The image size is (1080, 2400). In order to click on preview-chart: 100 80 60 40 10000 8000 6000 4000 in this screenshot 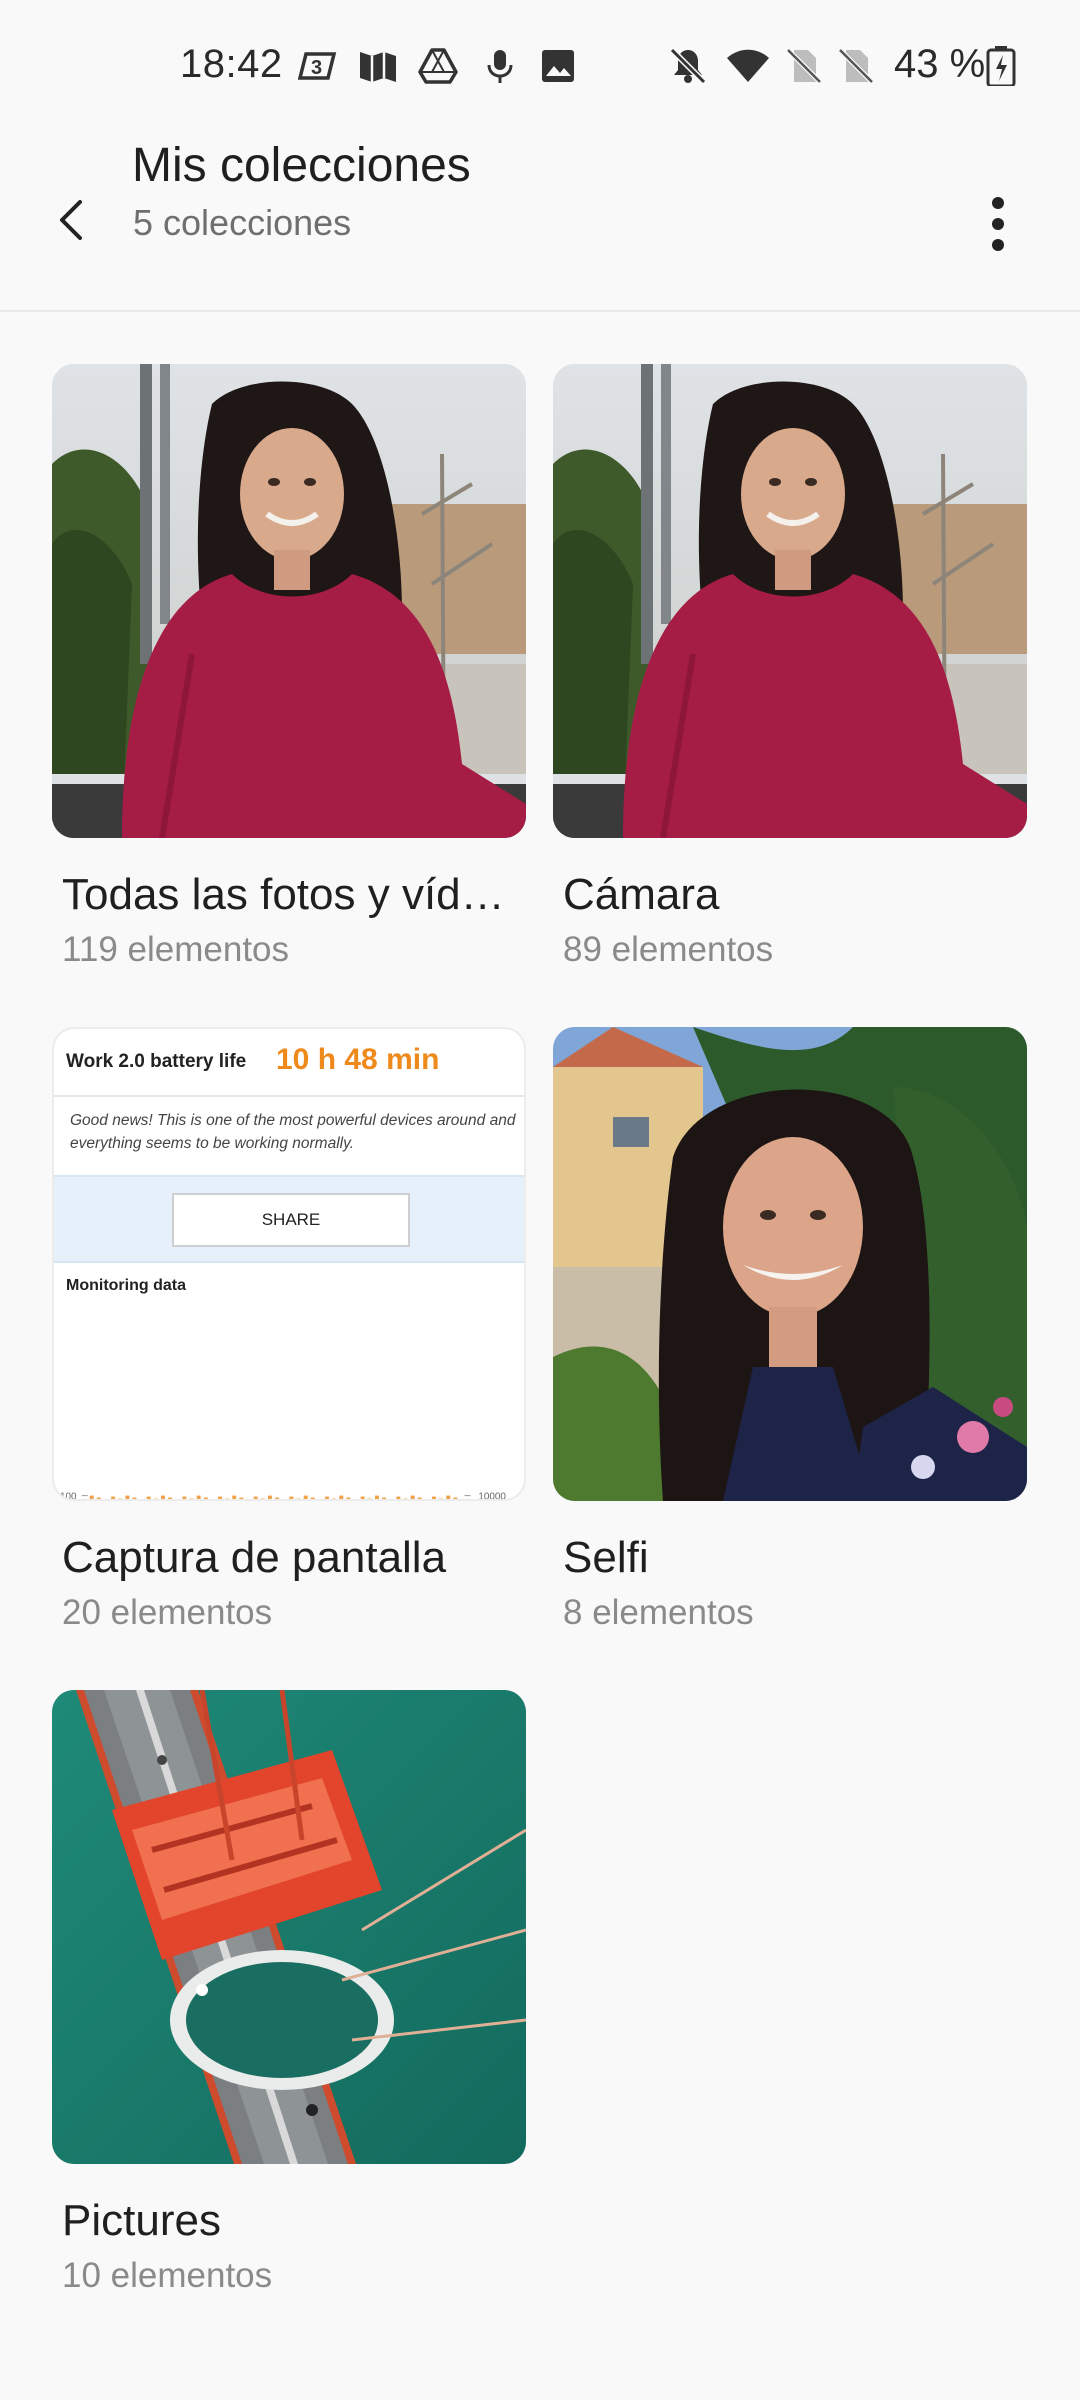, I will do `click(283, 1496)`.